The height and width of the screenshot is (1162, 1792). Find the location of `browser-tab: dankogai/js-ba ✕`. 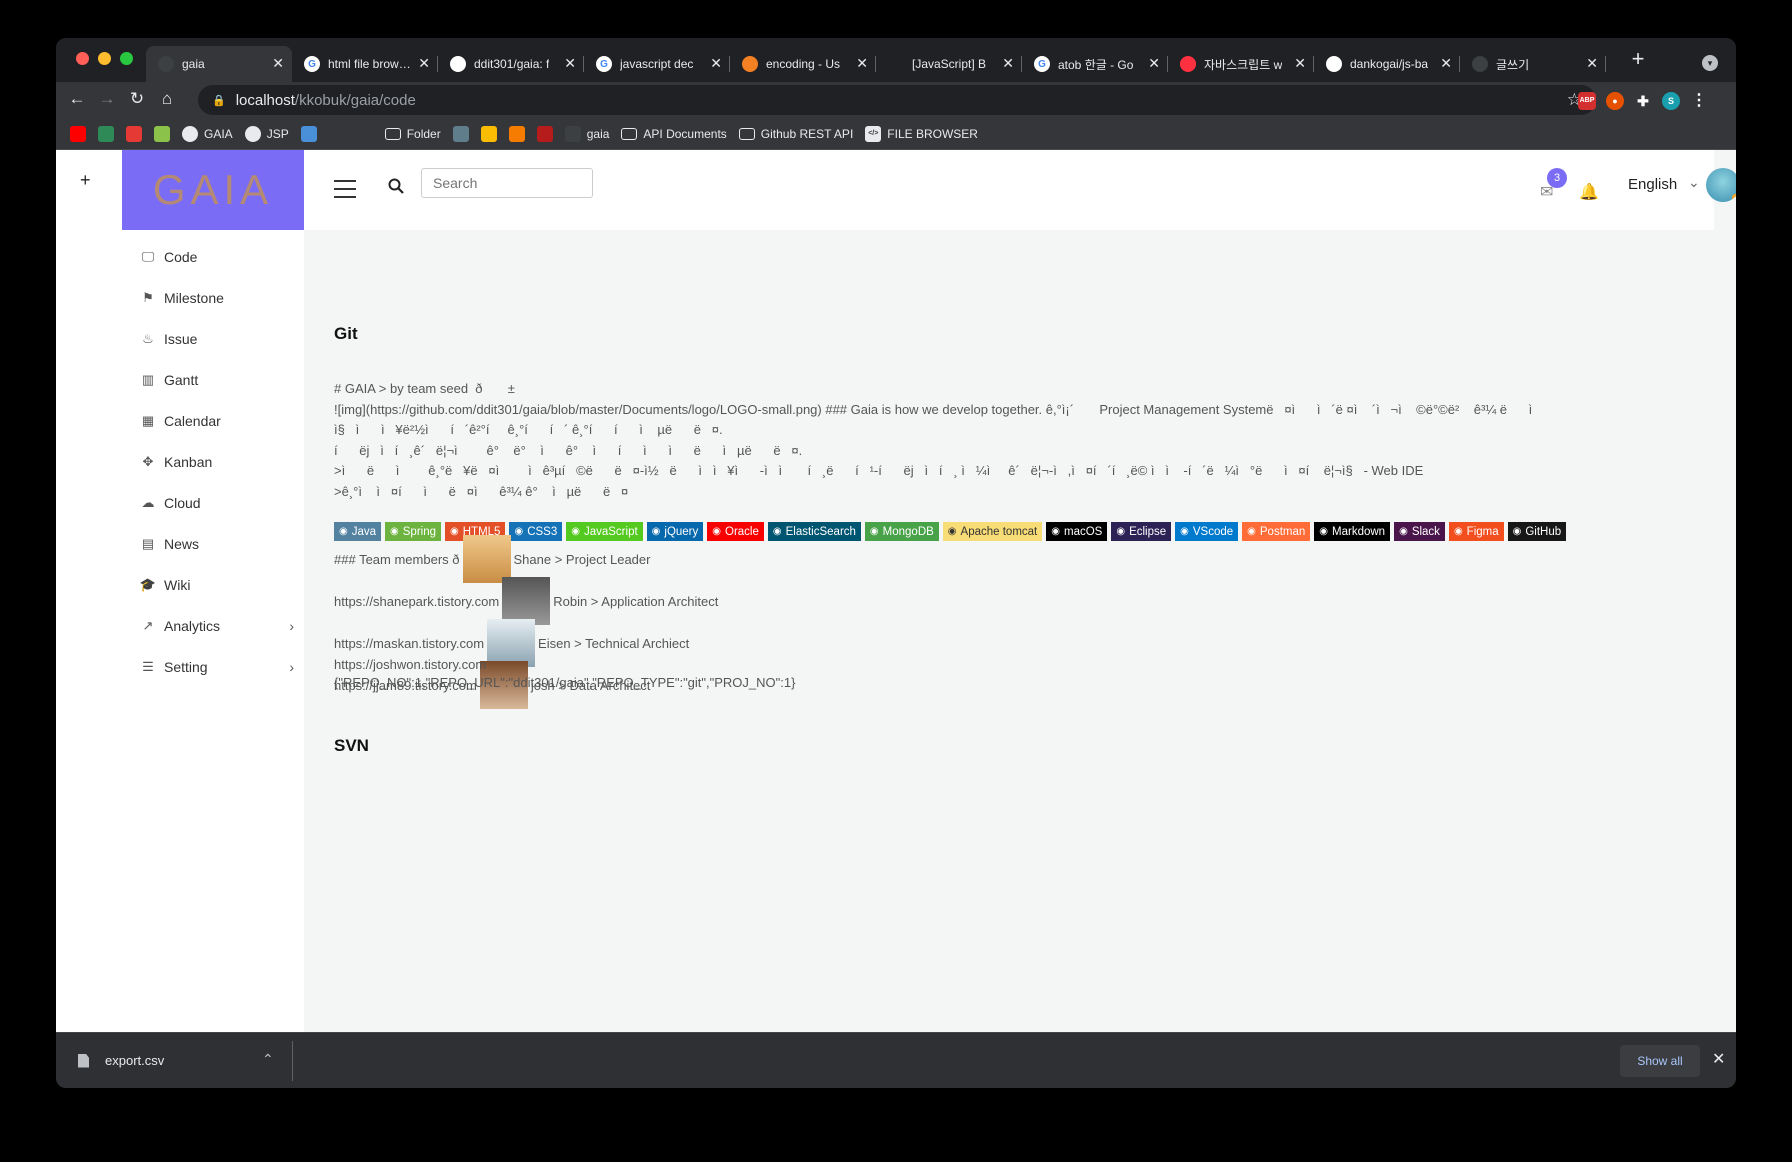

browser-tab: dankogai/js-ba ✕ is located at coordinates (1387, 64).